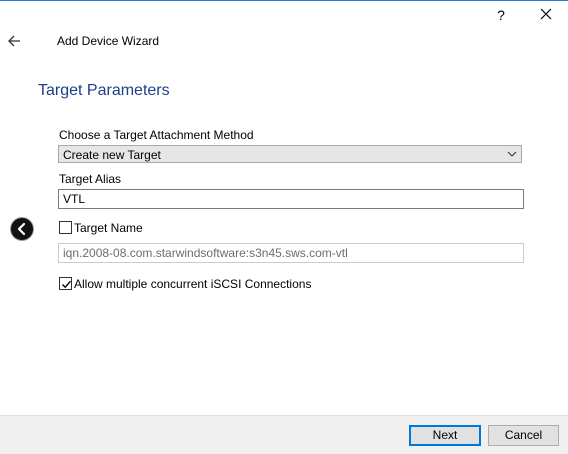  What do you see at coordinates (501, 15) in the screenshot?
I see `help-button: ?` at bounding box center [501, 15].